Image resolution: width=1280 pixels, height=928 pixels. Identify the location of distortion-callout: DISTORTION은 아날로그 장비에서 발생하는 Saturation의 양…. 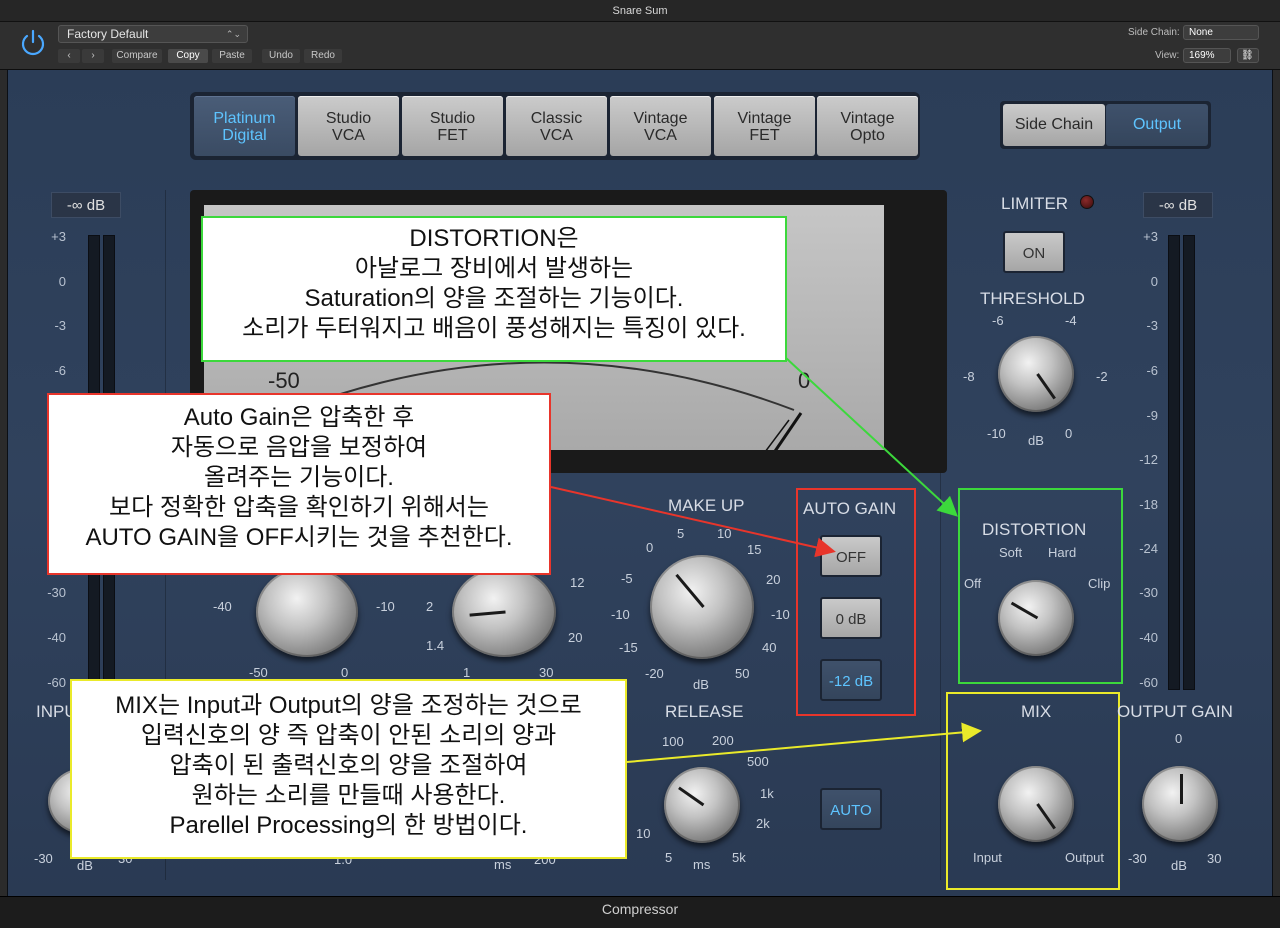
(494, 289).